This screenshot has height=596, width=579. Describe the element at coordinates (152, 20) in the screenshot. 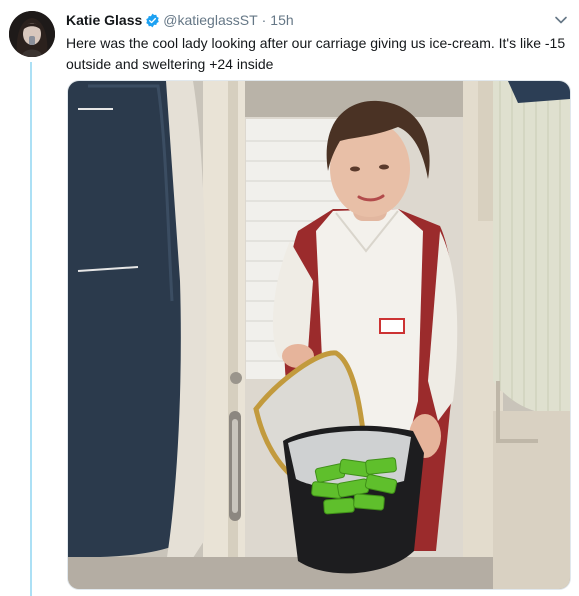

I see `verified-badge-icon` at that location.